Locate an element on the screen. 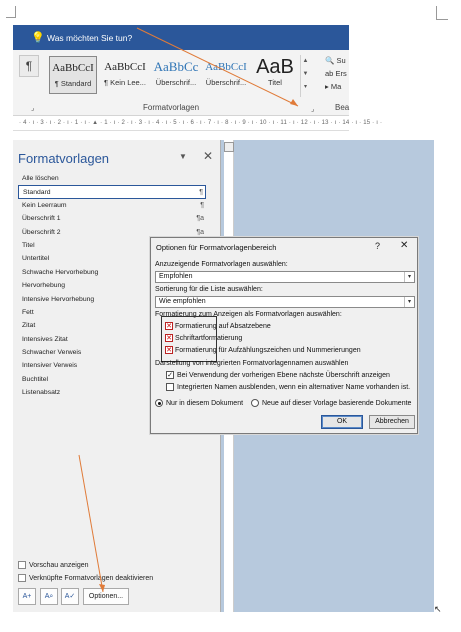 Image resolution: width=461 pixels, height=632 pixels. styles-dialog-launcher-icon: ⌟ is located at coordinates (312, 109).